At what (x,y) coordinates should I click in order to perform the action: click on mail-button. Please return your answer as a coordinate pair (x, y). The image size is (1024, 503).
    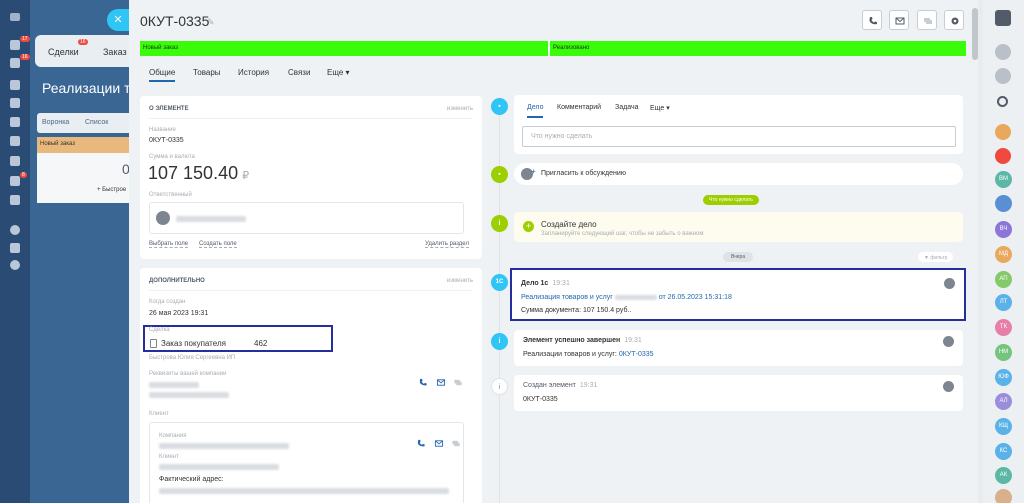
    Looking at the image, I should click on (899, 20).